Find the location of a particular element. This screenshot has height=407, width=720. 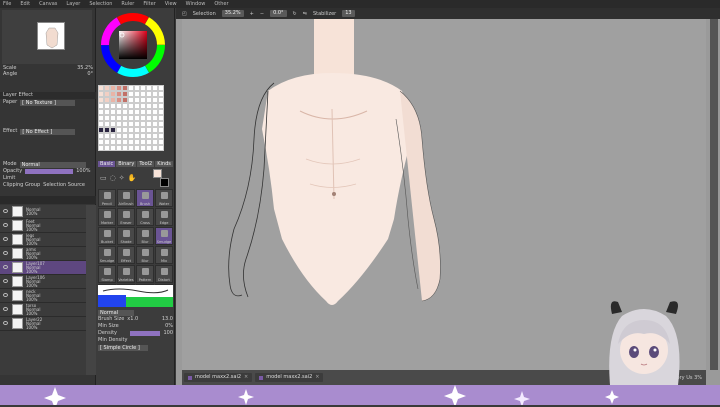

secondary-color-swatch is located at coordinates (164, 182).